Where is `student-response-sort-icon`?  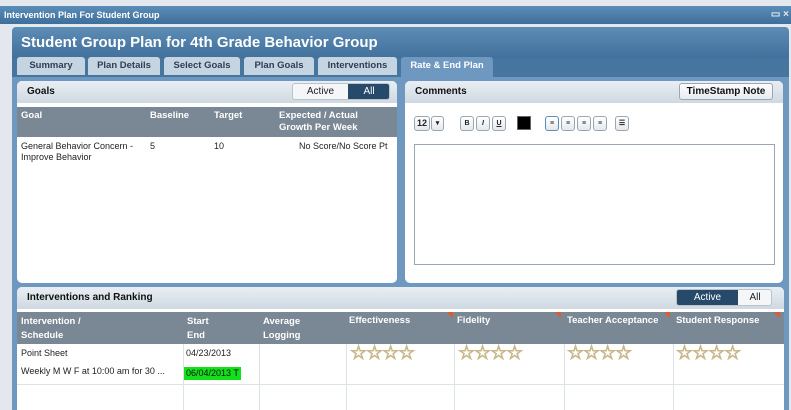
student-response-sort-icon is located at coordinates (777, 315).